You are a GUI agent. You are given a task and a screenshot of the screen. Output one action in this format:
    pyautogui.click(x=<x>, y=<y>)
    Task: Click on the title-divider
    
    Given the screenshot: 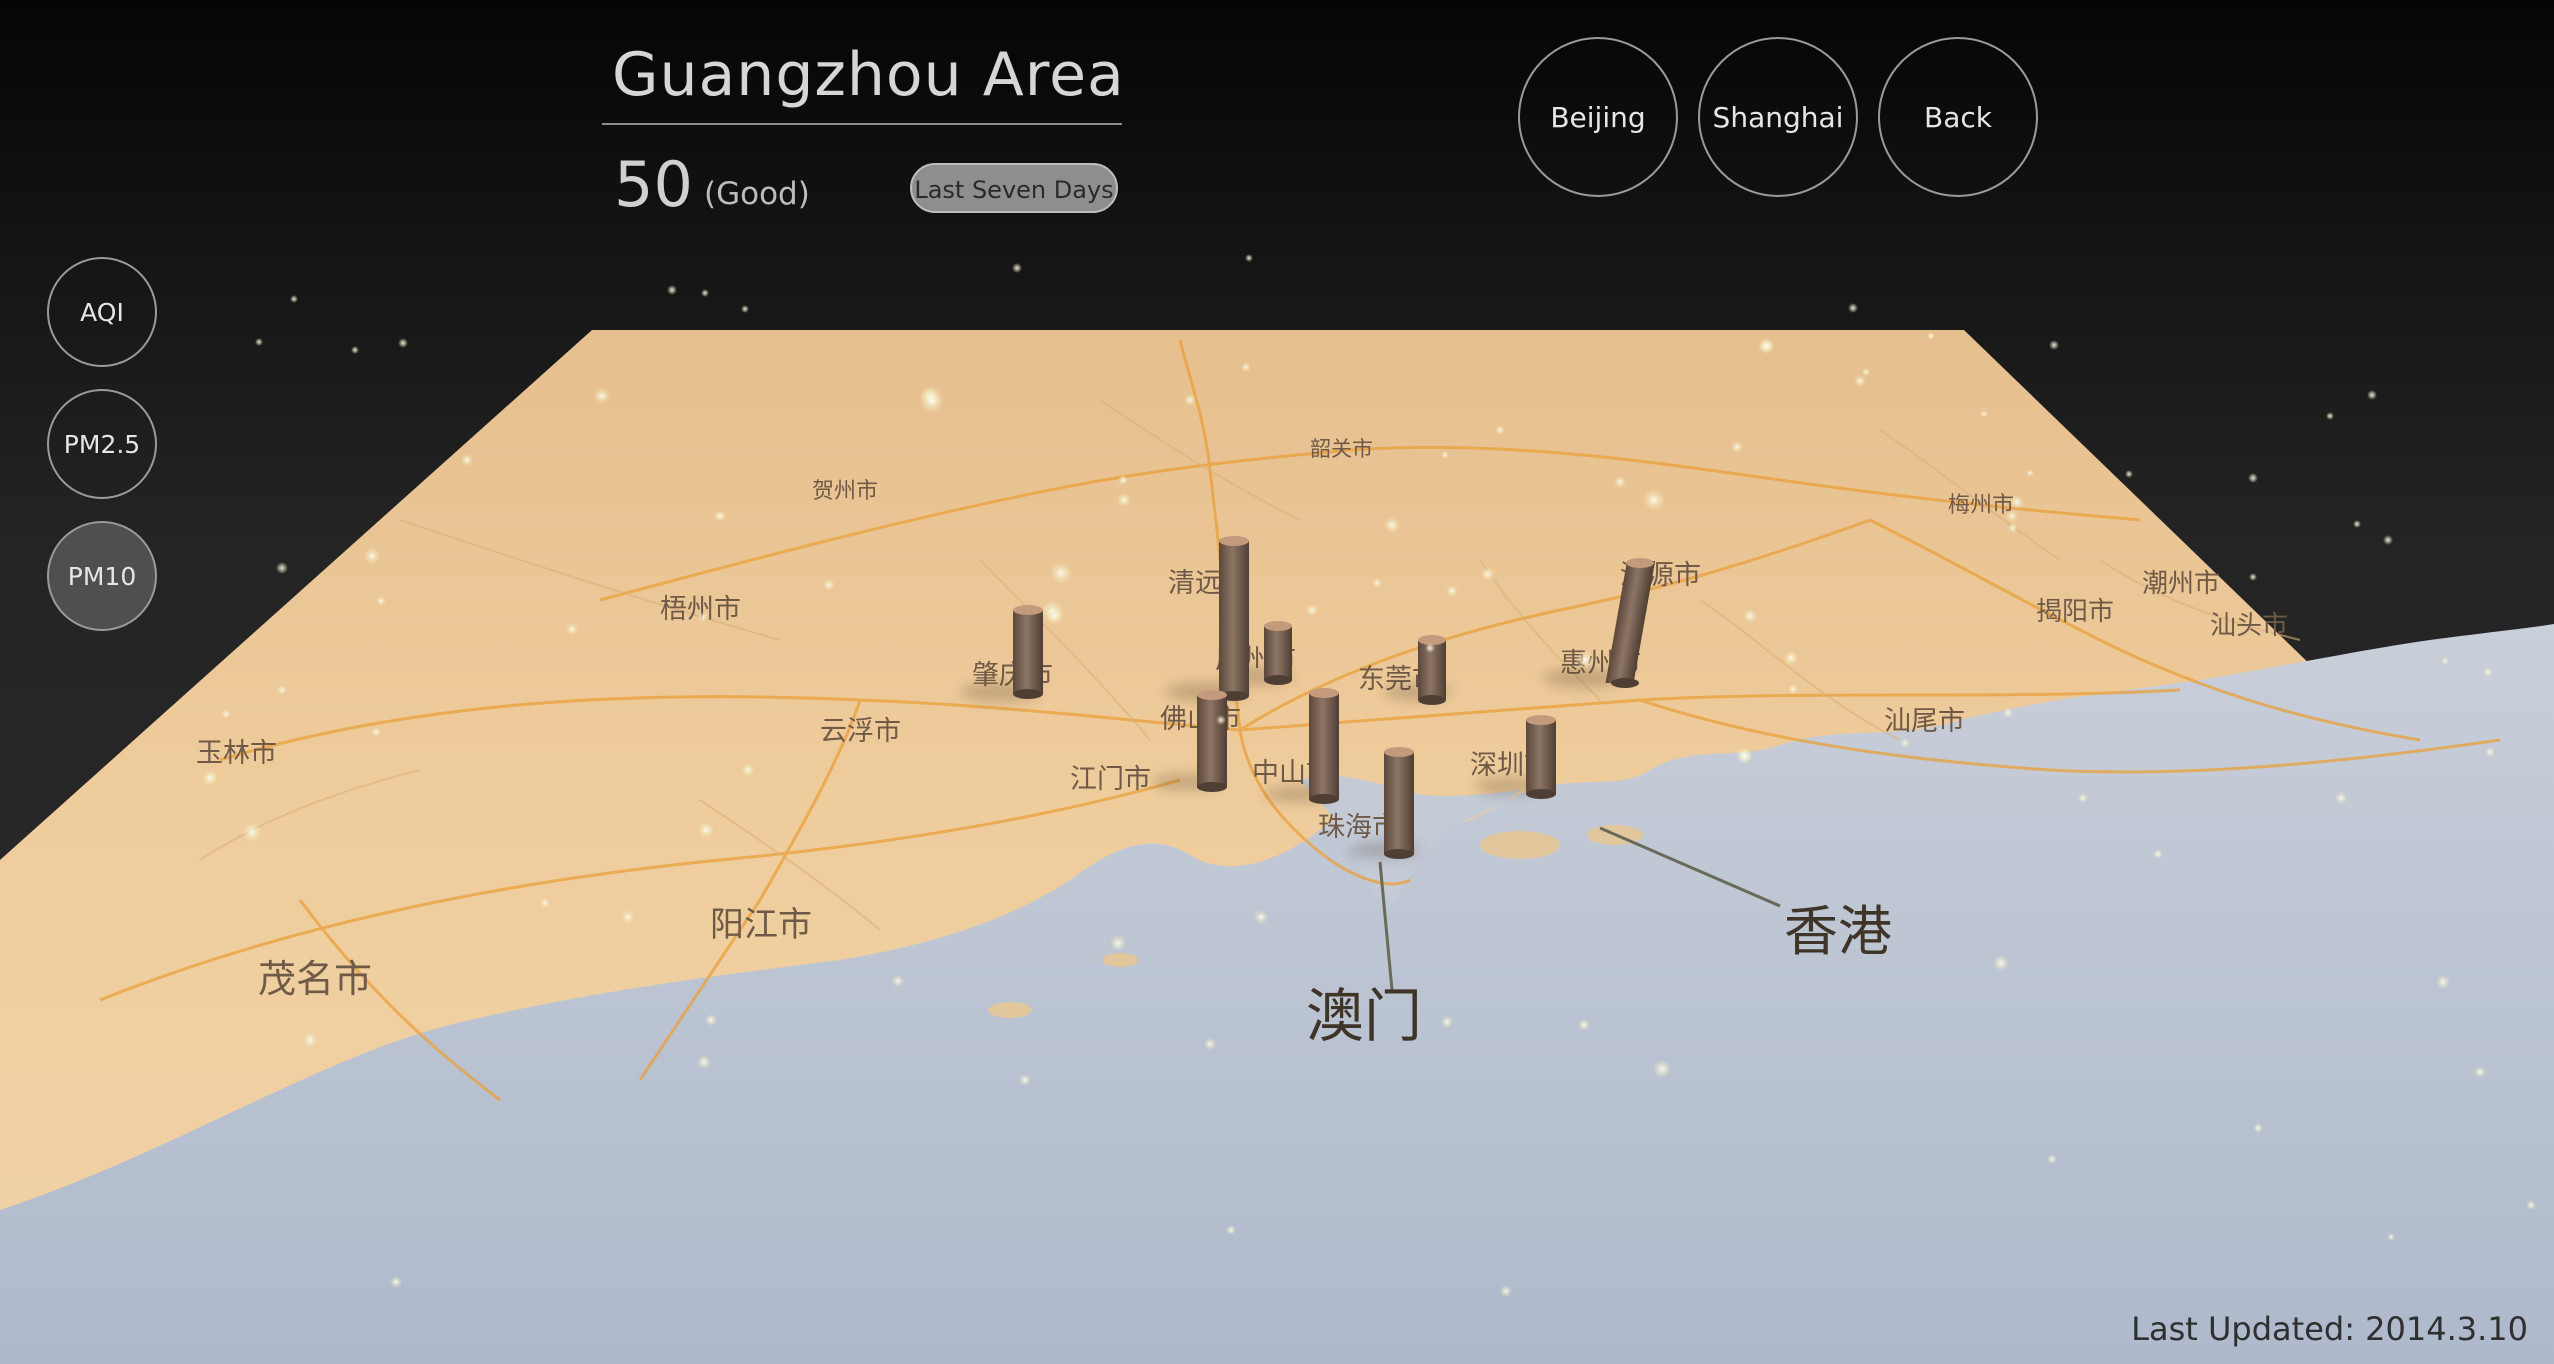 What is the action you would take?
    pyautogui.click(x=862, y=124)
    